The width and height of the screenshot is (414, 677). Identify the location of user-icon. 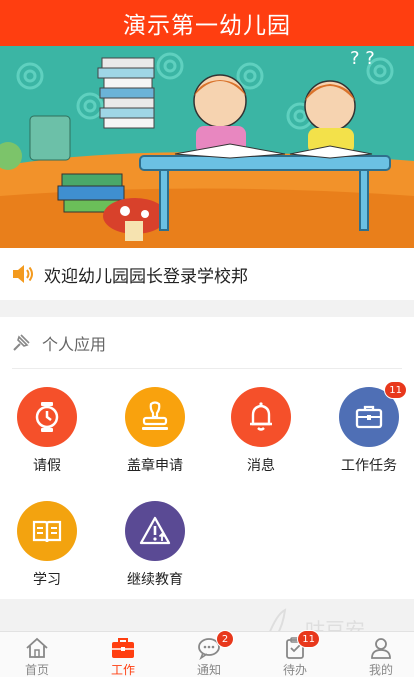
(381, 648).